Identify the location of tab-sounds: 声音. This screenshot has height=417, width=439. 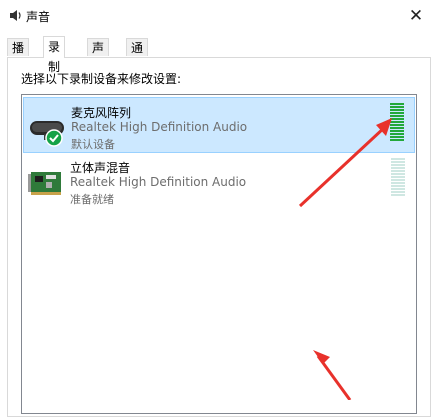
(98, 55).